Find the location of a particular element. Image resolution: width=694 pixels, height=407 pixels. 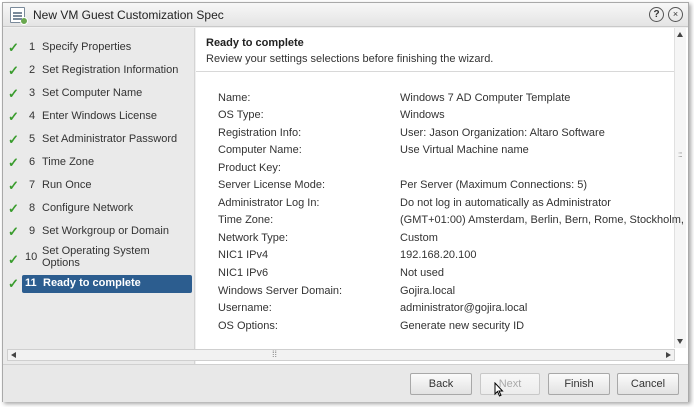

next-button: Next is located at coordinates (510, 384).